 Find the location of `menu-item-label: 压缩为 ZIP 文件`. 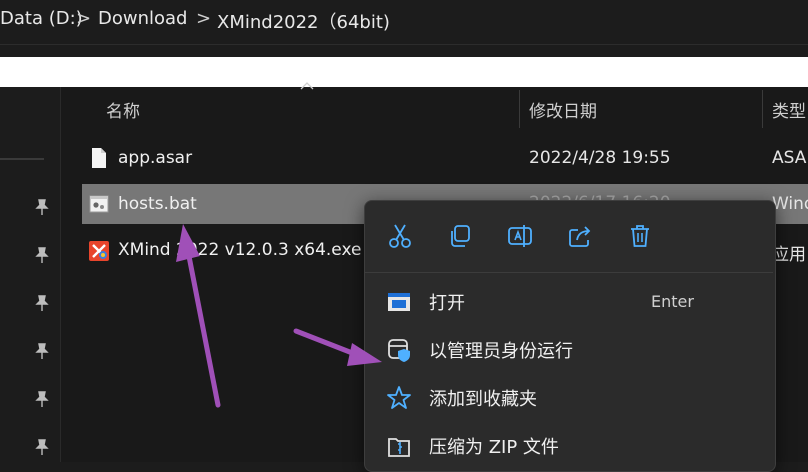

menu-item-label: 压缩为 ZIP 文件 is located at coordinates (494, 447).